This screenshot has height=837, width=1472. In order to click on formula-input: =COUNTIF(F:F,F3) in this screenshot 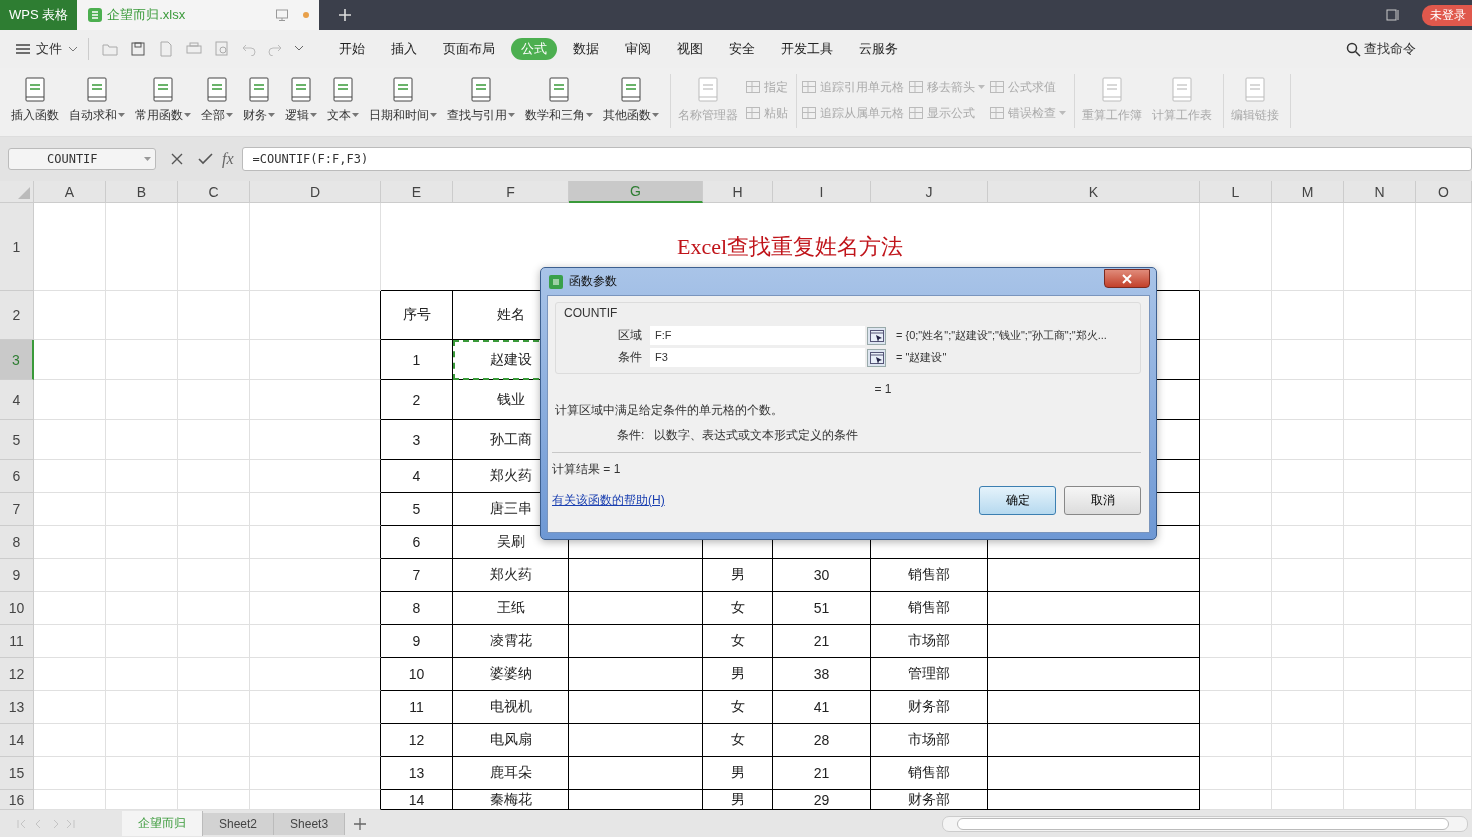, I will do `click(856, 159)`.